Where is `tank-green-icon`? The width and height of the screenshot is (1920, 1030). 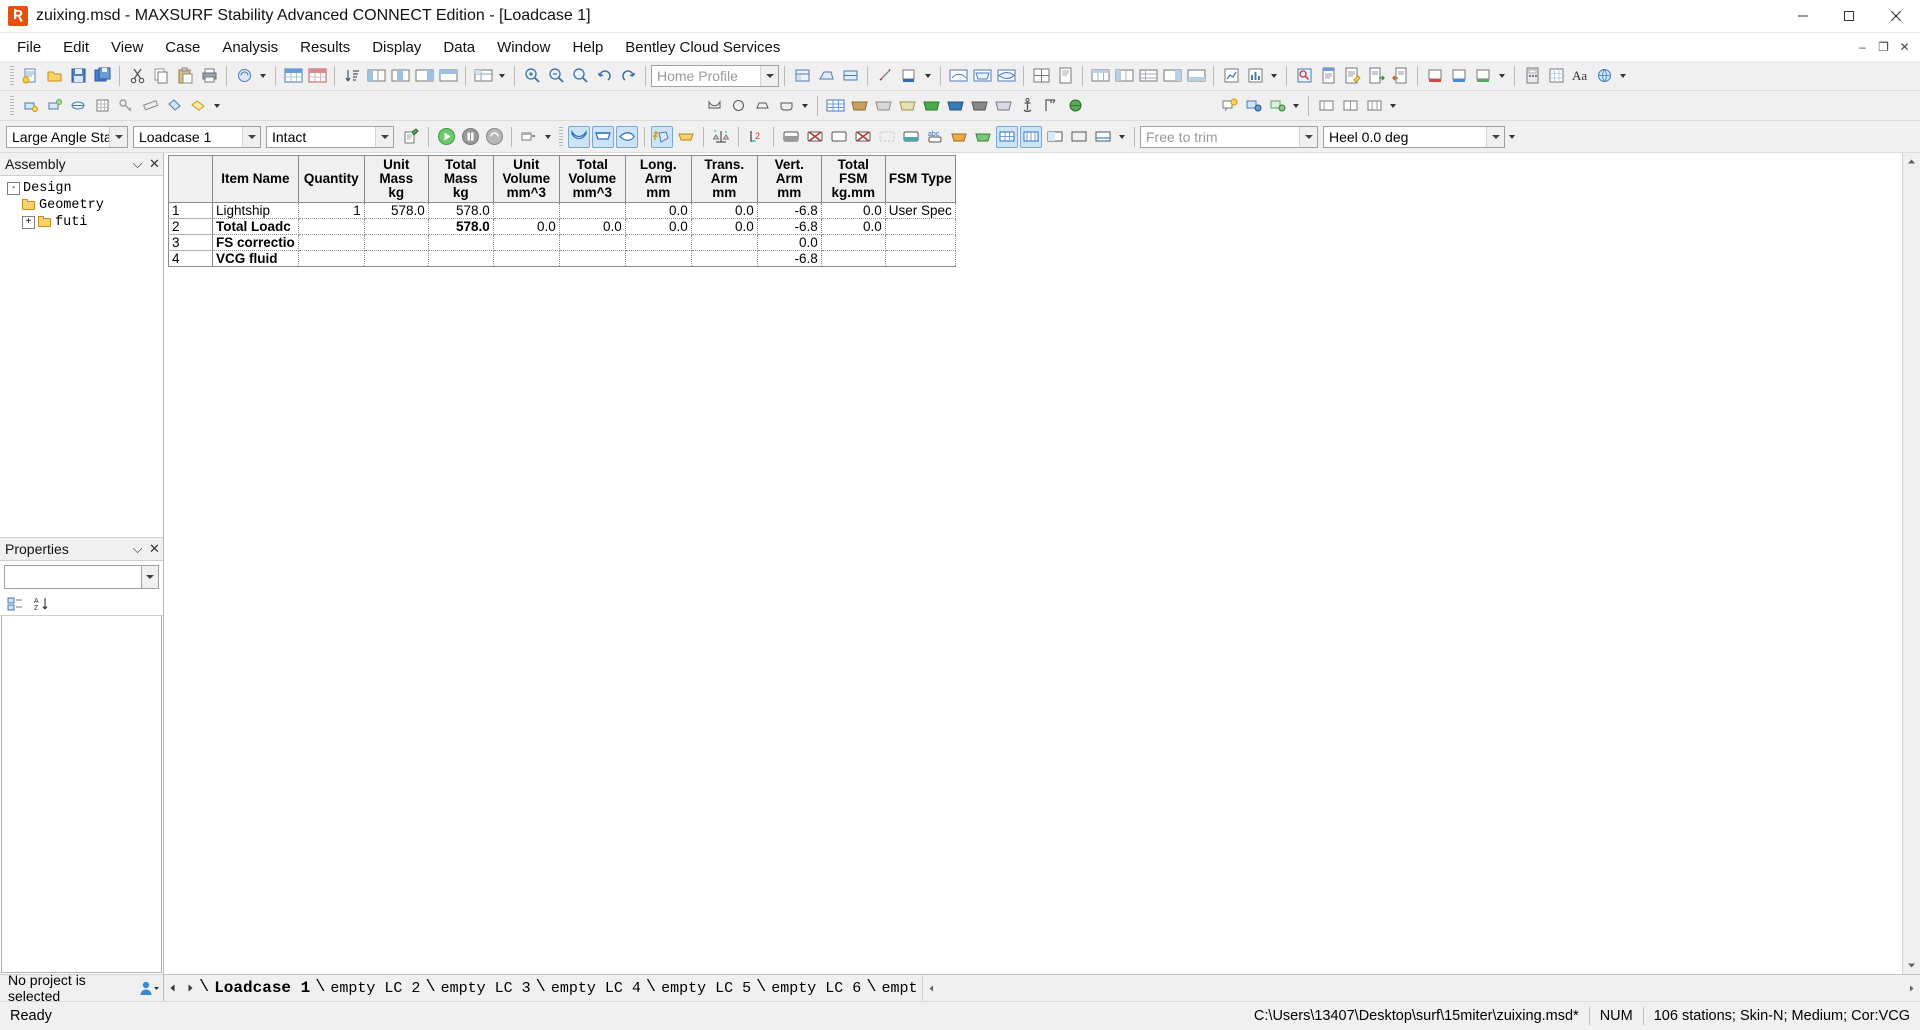
tank-green-icon is located at coordinates (983, 137).